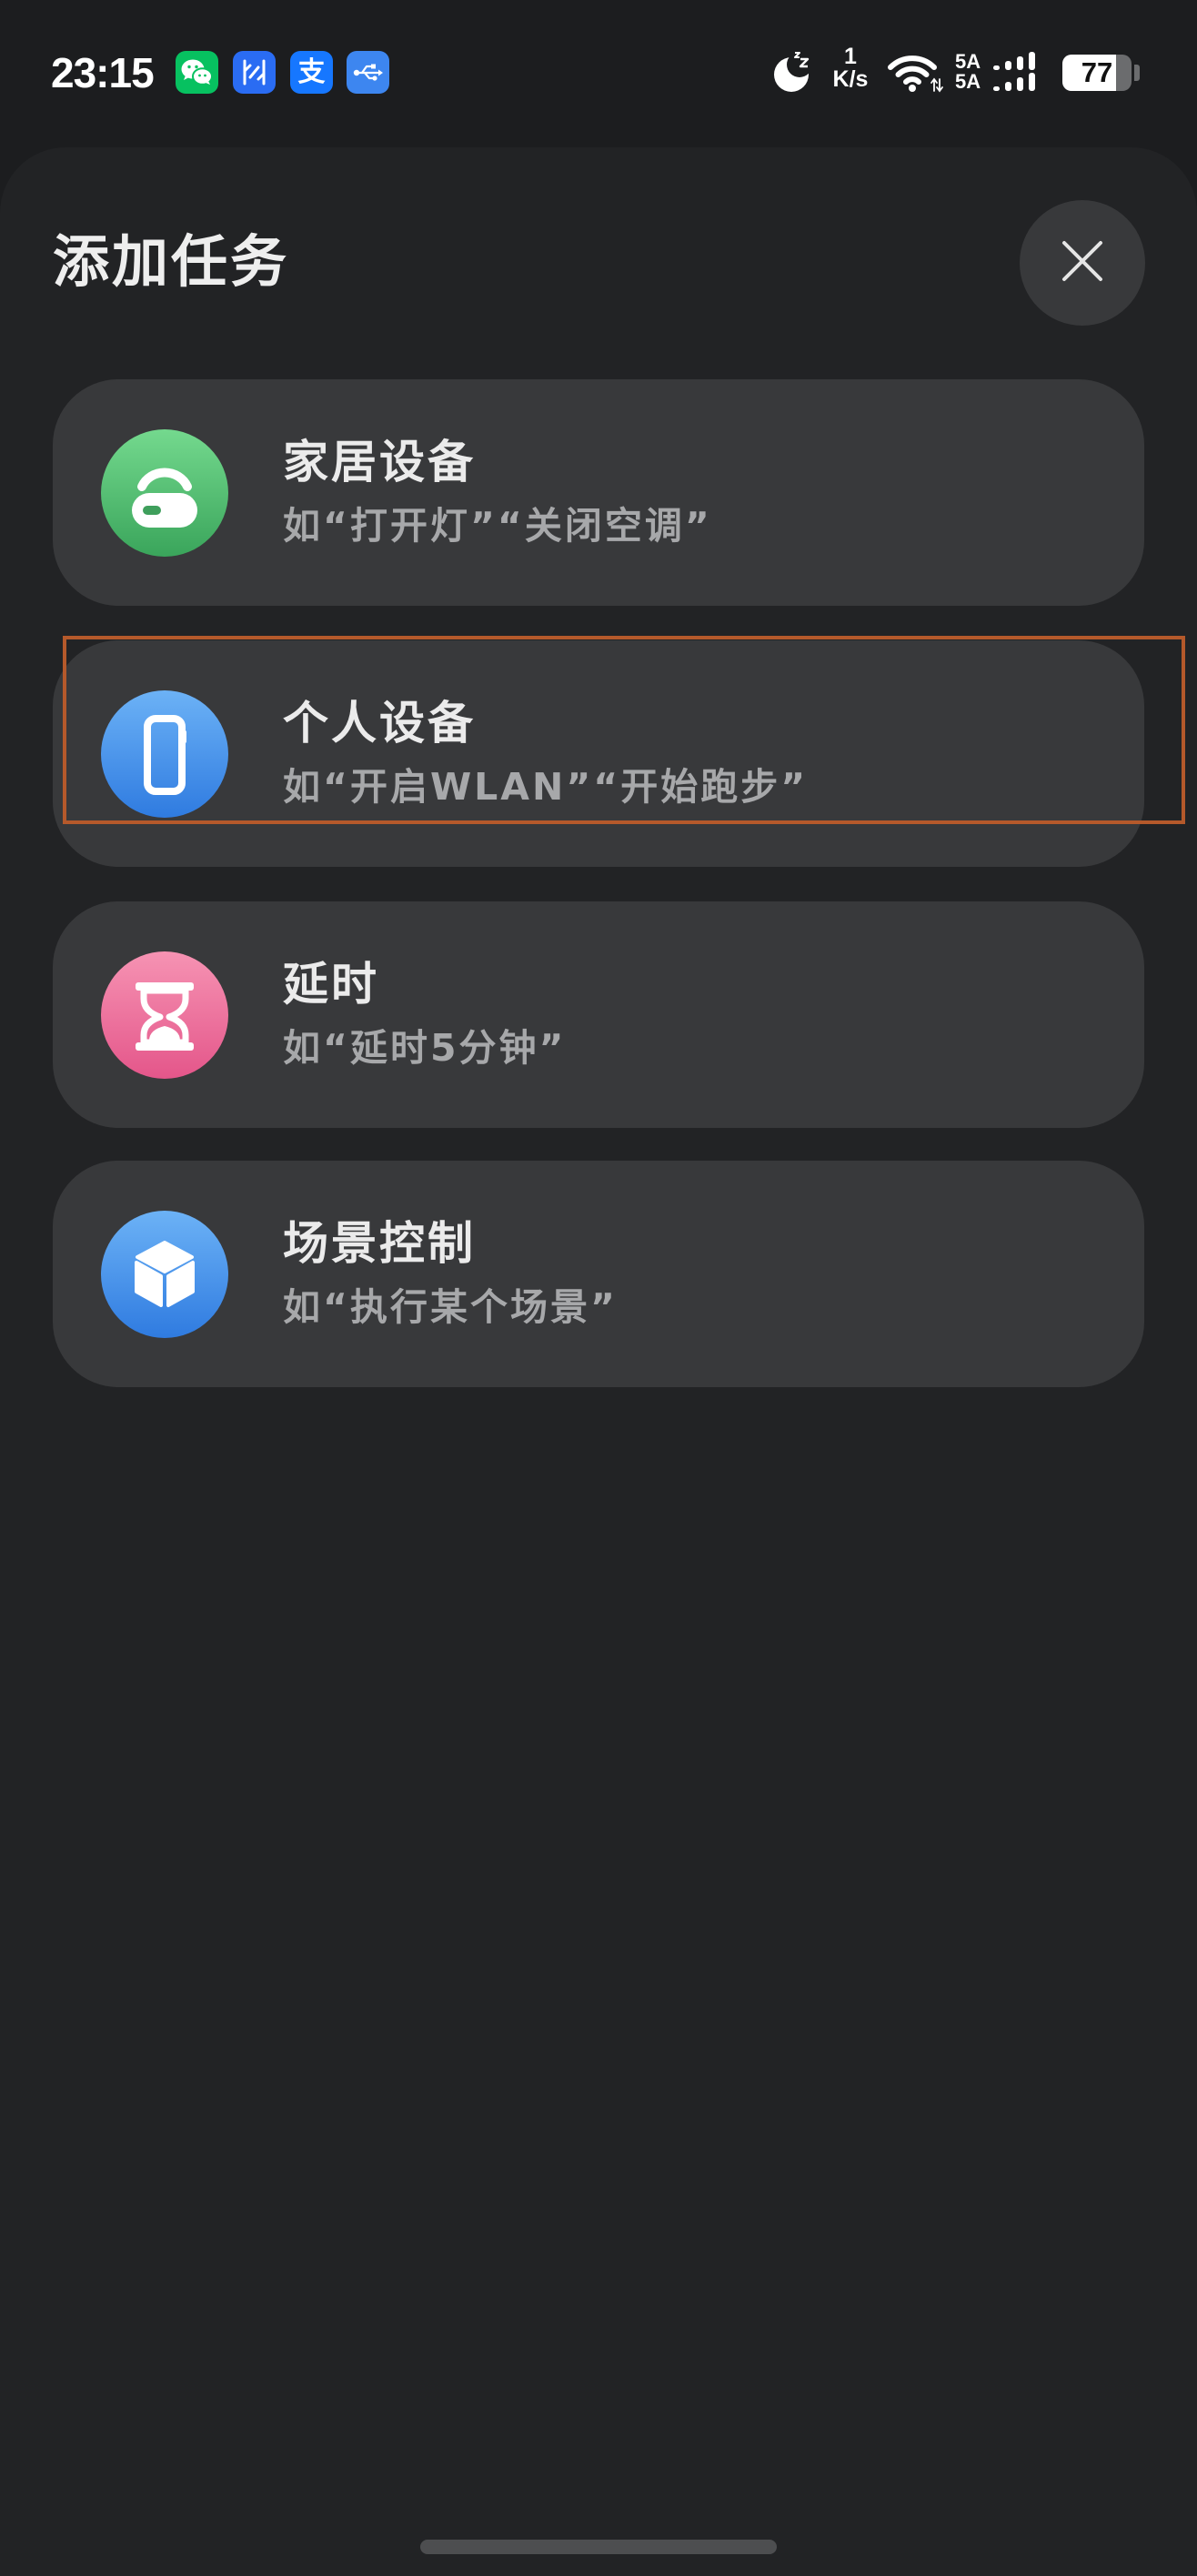 Image resolution: width=1197 pixels, height=2576 pixels. What do you see at coordinates (1137, 73) in the screenshot?
I see `battery-nub` at bounding box center [1137, 73].